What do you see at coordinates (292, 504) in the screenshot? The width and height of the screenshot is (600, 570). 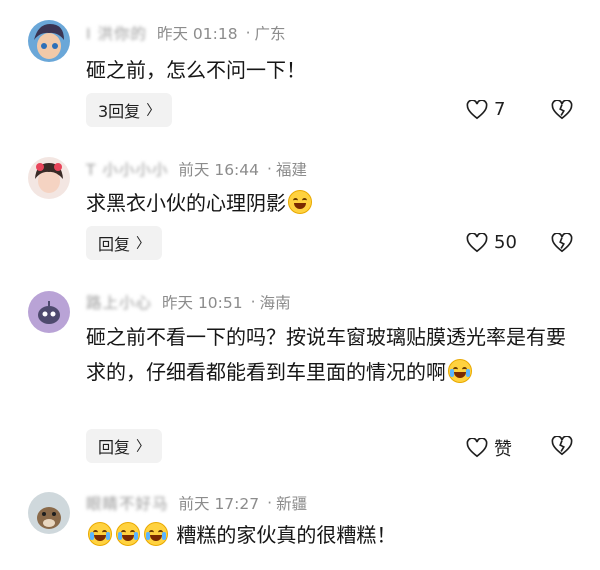 I see `location: 新疆` at bounding box center [292, 504].